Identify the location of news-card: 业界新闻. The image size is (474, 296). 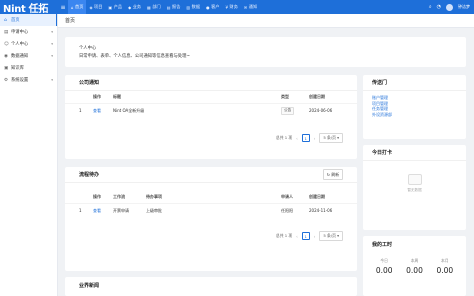
(211, 286).